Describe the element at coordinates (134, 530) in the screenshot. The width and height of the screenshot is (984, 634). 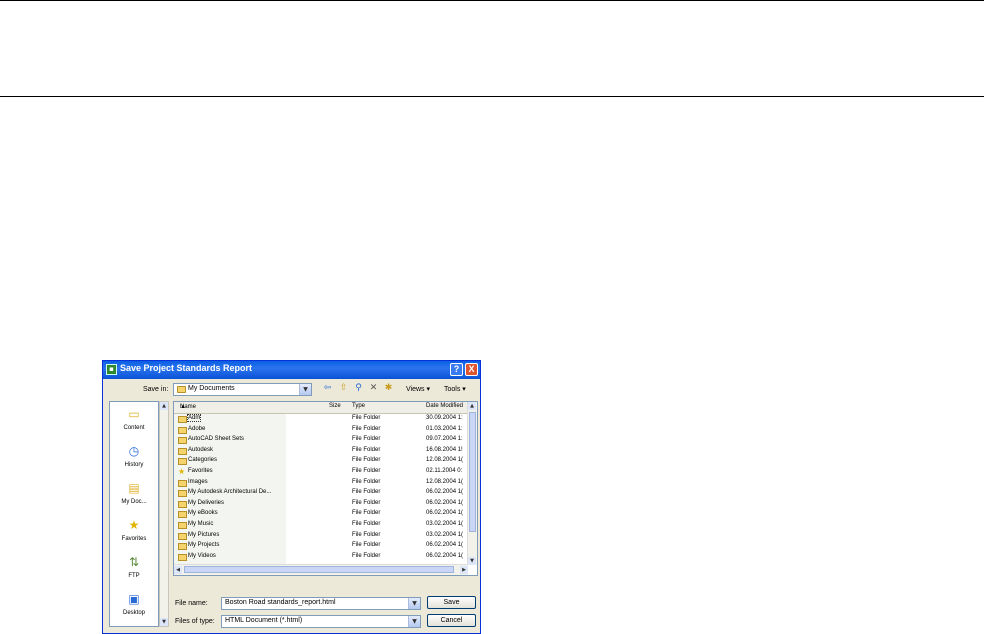
I see `place-favorites: ★ Favorites` at that location.